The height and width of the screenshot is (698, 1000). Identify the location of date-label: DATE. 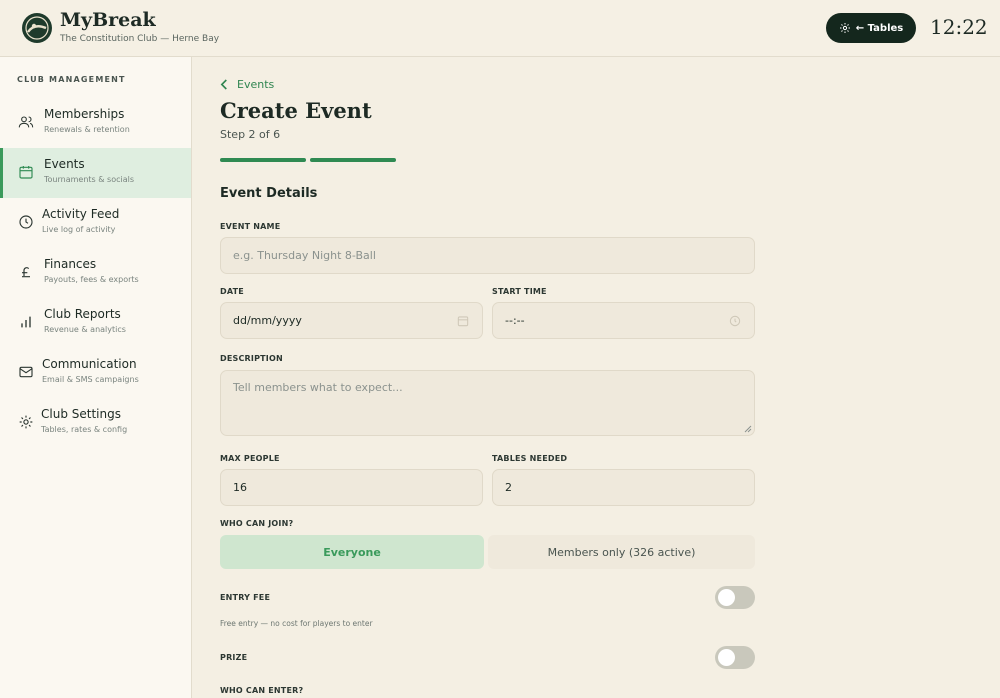
(232, 291).